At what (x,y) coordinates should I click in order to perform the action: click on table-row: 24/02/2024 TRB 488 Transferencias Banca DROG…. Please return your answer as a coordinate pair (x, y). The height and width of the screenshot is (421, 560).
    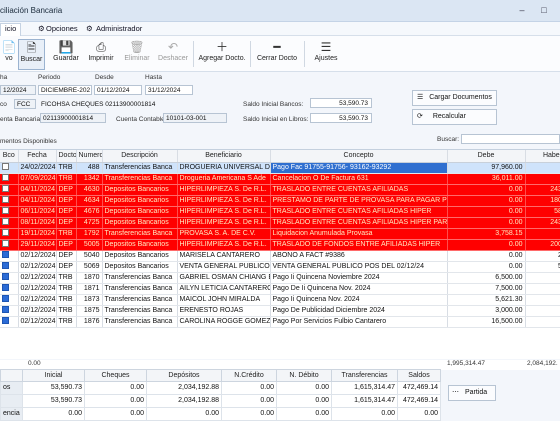
    Looking at the image, I should click on (280, 168).